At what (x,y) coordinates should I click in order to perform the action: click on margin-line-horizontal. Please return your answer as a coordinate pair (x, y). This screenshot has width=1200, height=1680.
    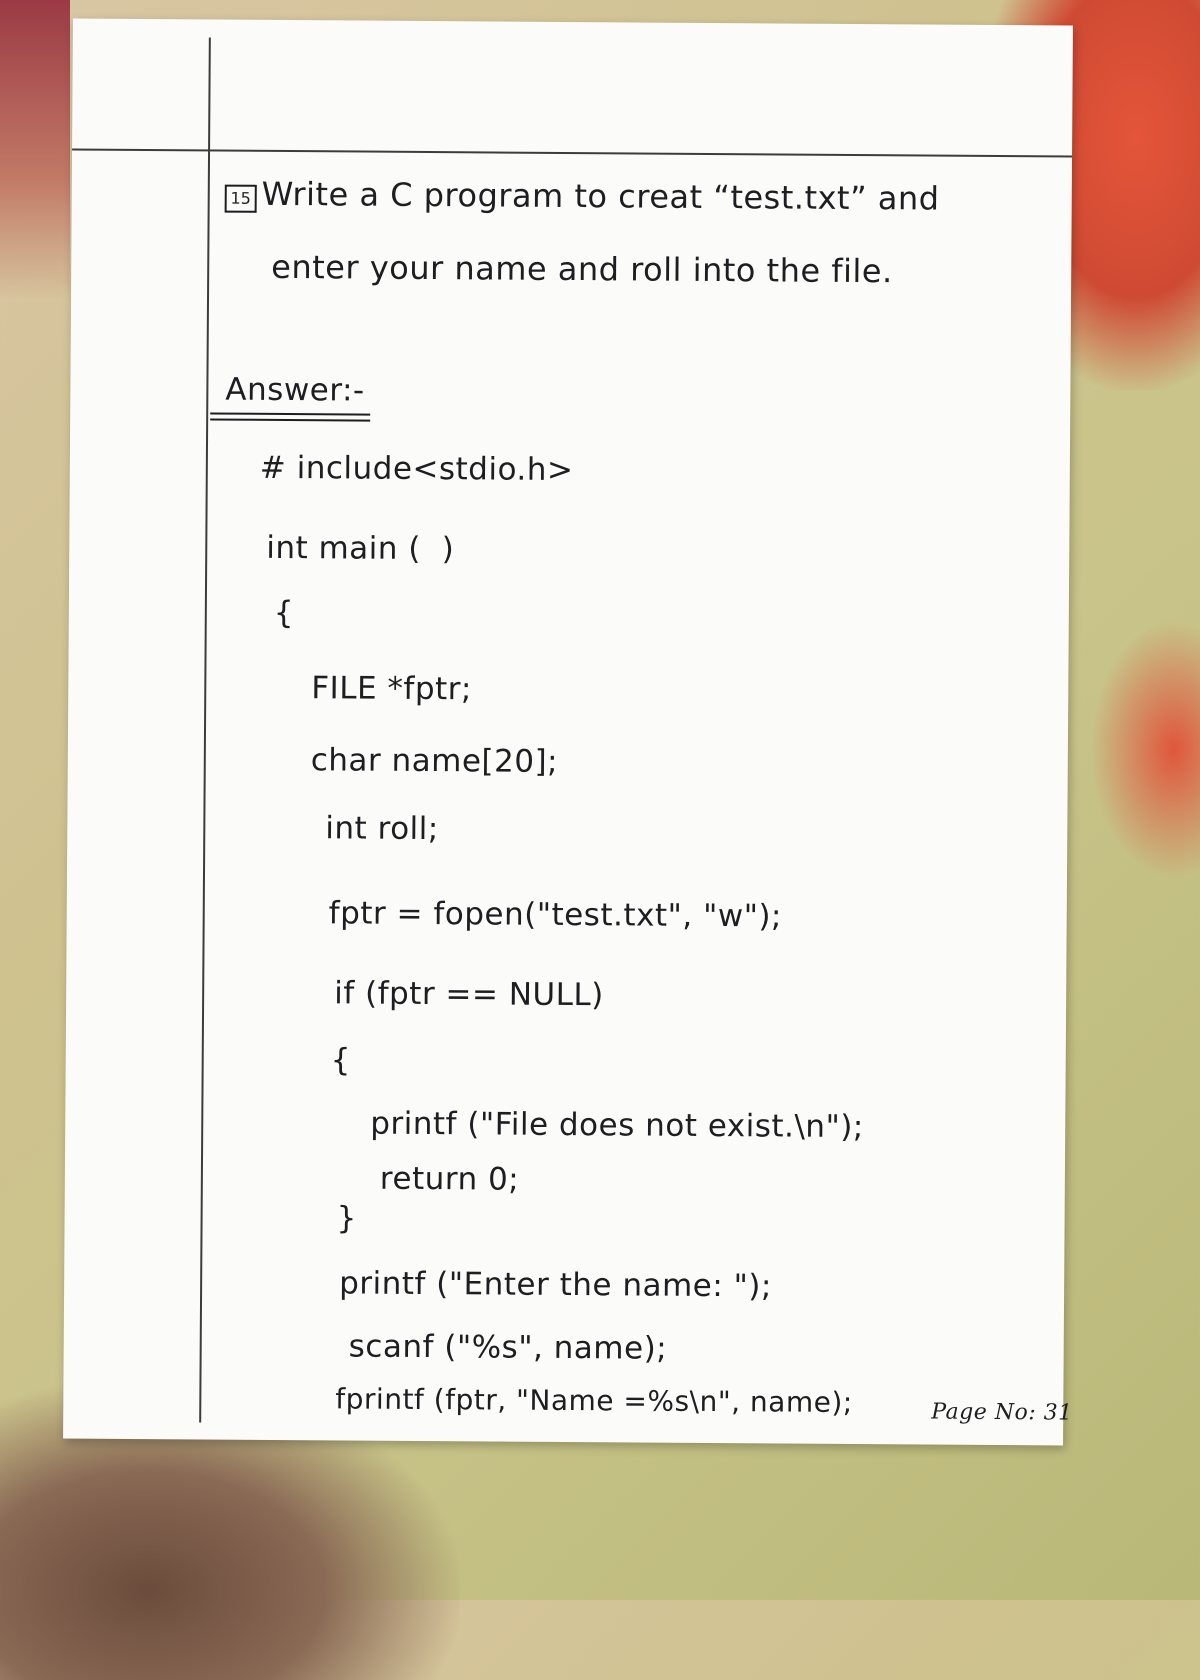
    Looking at the image, I should click on (572, 153).